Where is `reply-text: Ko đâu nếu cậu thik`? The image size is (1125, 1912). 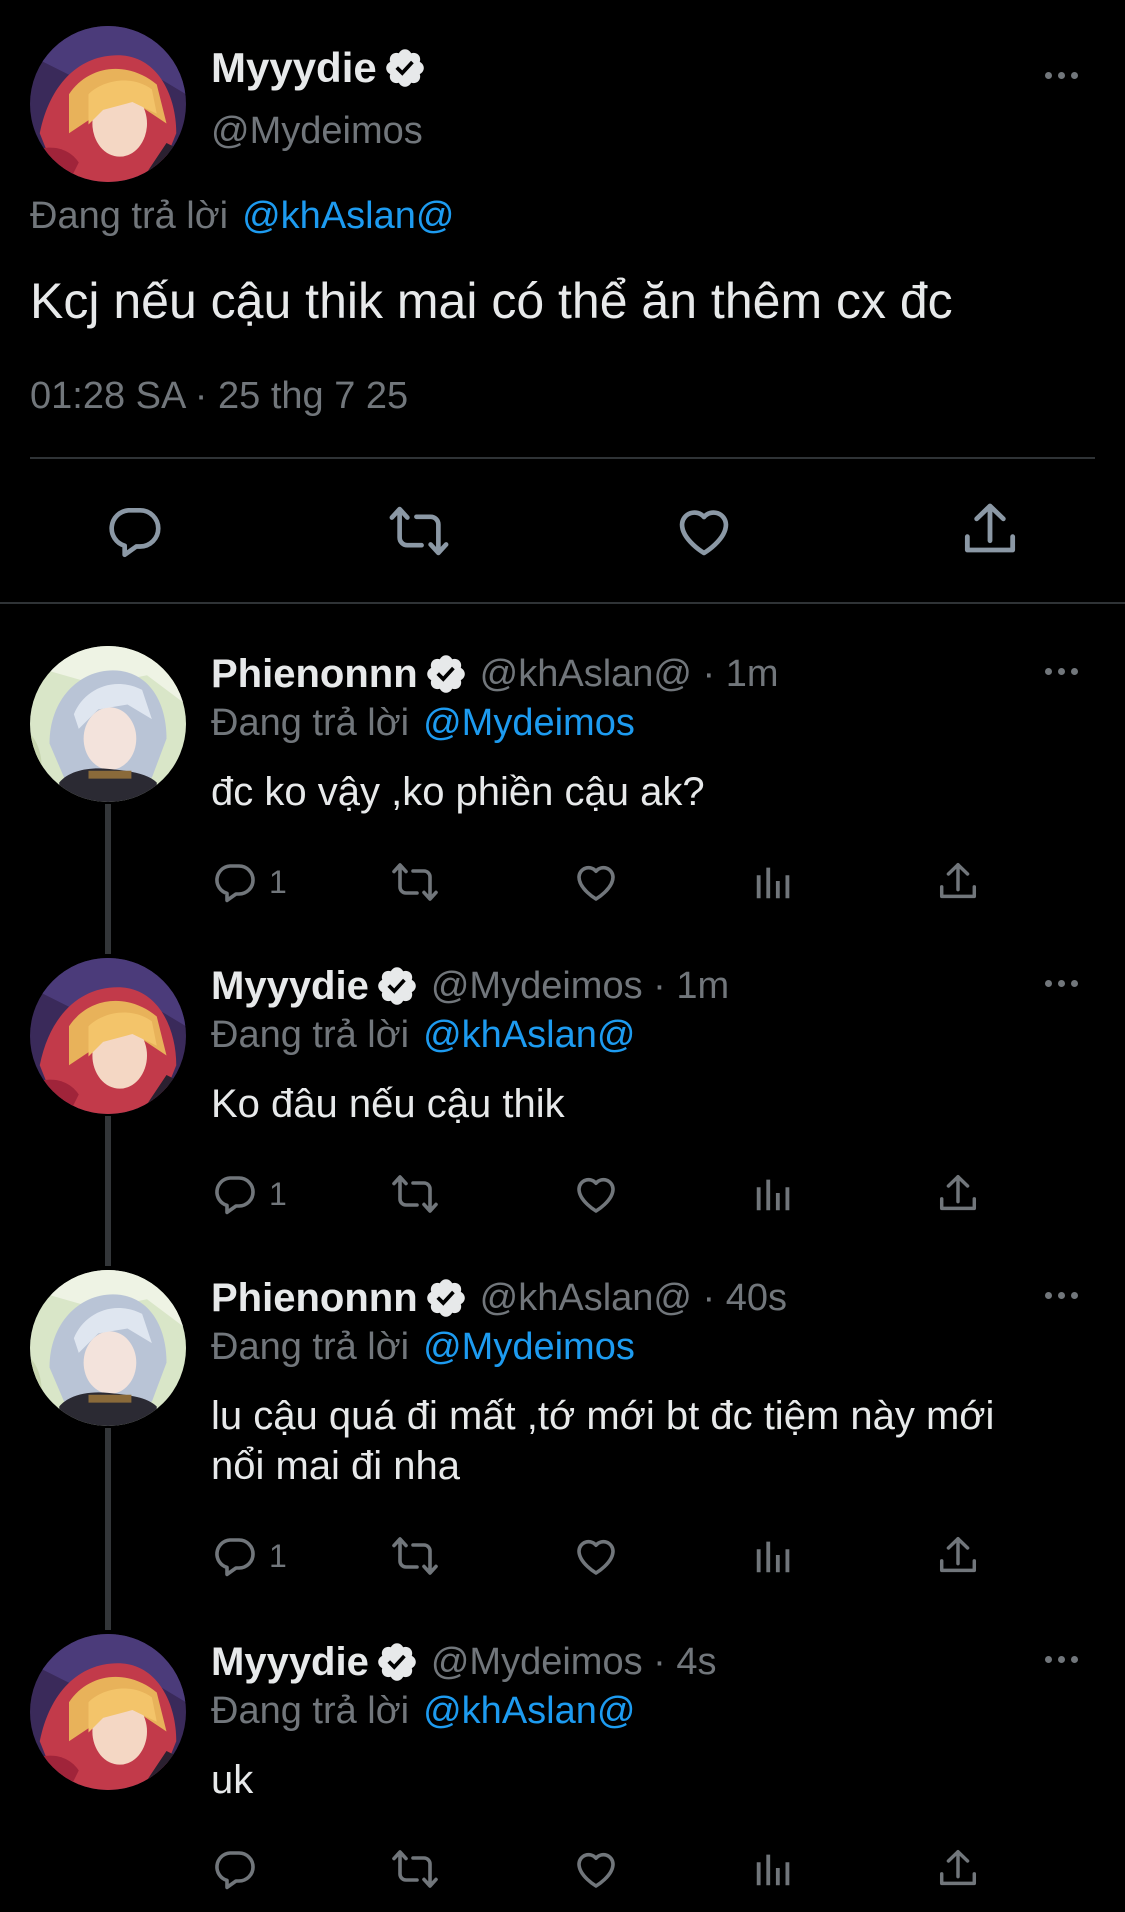 reply-text: Ko đâu nếu cậu thik is located at coordinates (388, 1104).